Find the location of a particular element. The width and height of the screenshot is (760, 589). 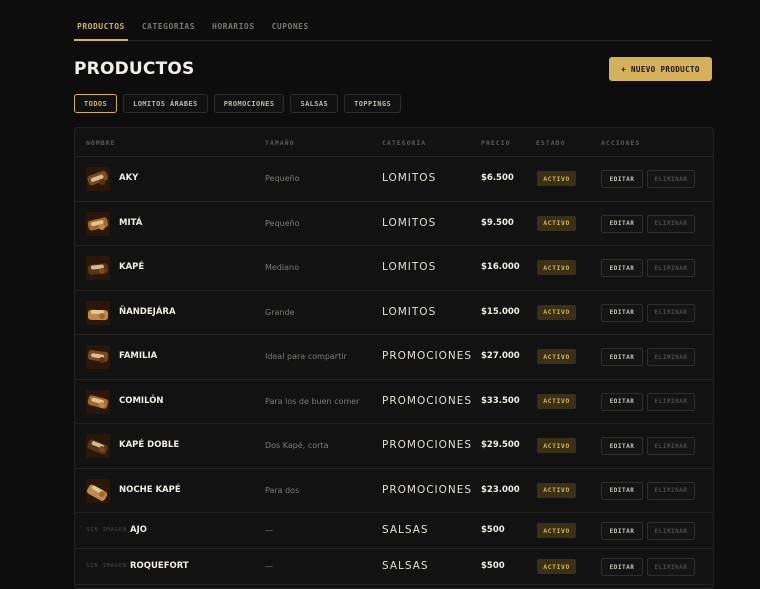

product-name: MITÁ is located at coordinates (131, 222).